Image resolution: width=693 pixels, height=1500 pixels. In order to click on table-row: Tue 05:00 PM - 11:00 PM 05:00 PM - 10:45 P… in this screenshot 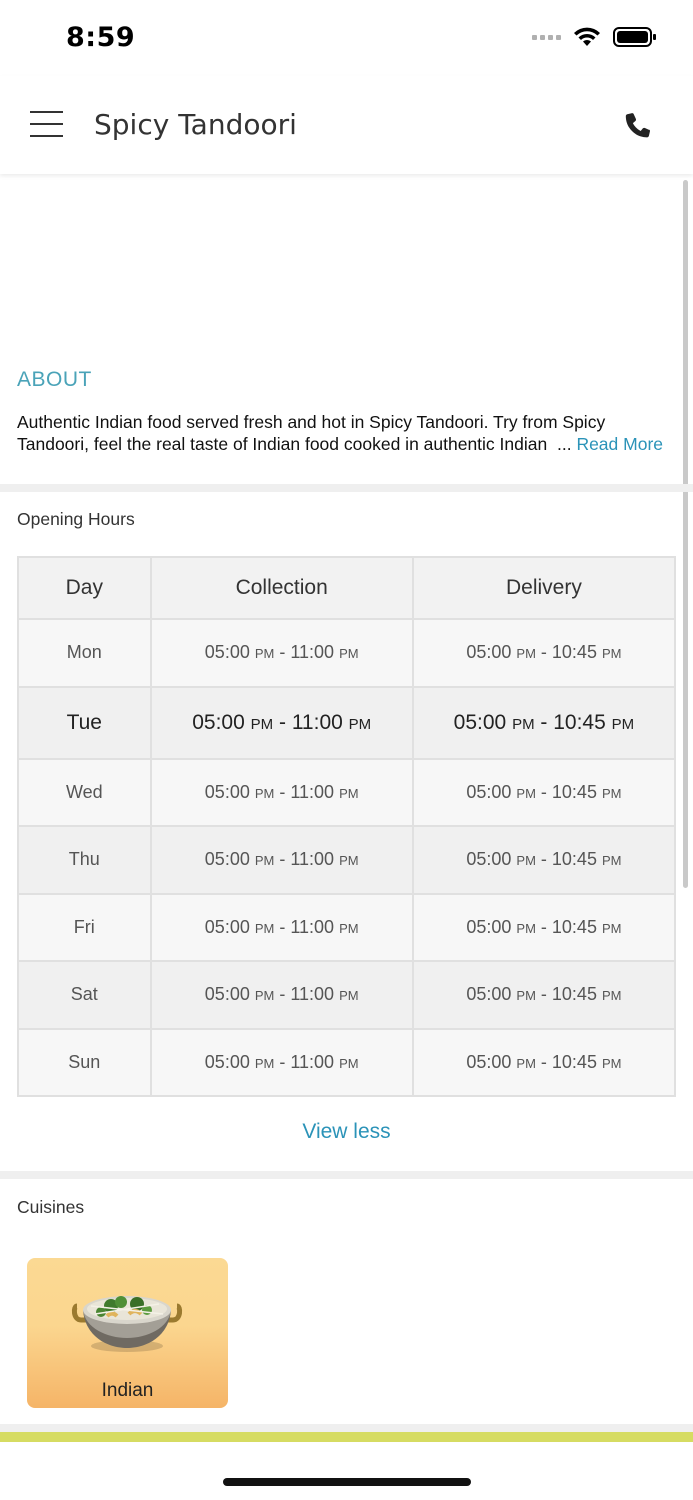, I will do `click(347, 722)`.